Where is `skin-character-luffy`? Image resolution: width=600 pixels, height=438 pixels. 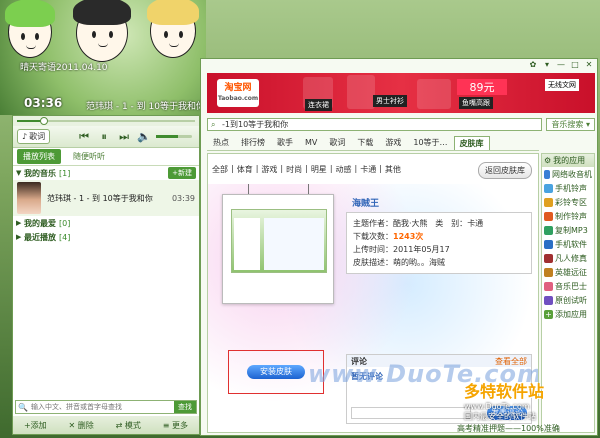
skin-character-luffy is located at coordinates (102, 31).